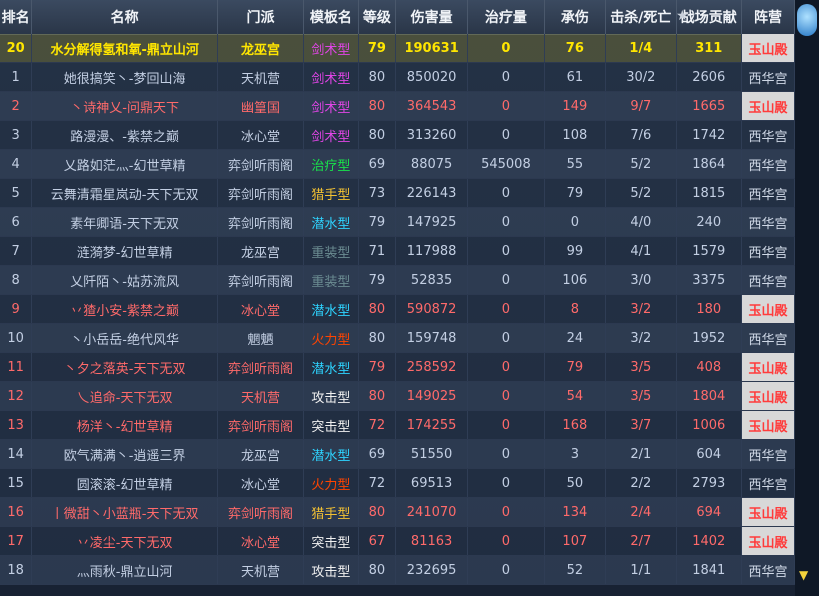 The image size is (819, 596). What do you see at coordinates (125, 483) in the screenshot?
I see `cell-name: 圆滚滚-幻世草精` at bounding box center [125, 483].